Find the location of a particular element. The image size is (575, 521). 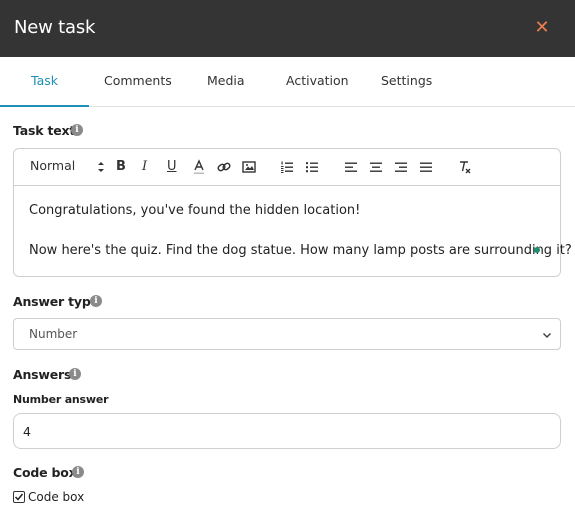

format-select: Normal is located at coordinates (52, 166).